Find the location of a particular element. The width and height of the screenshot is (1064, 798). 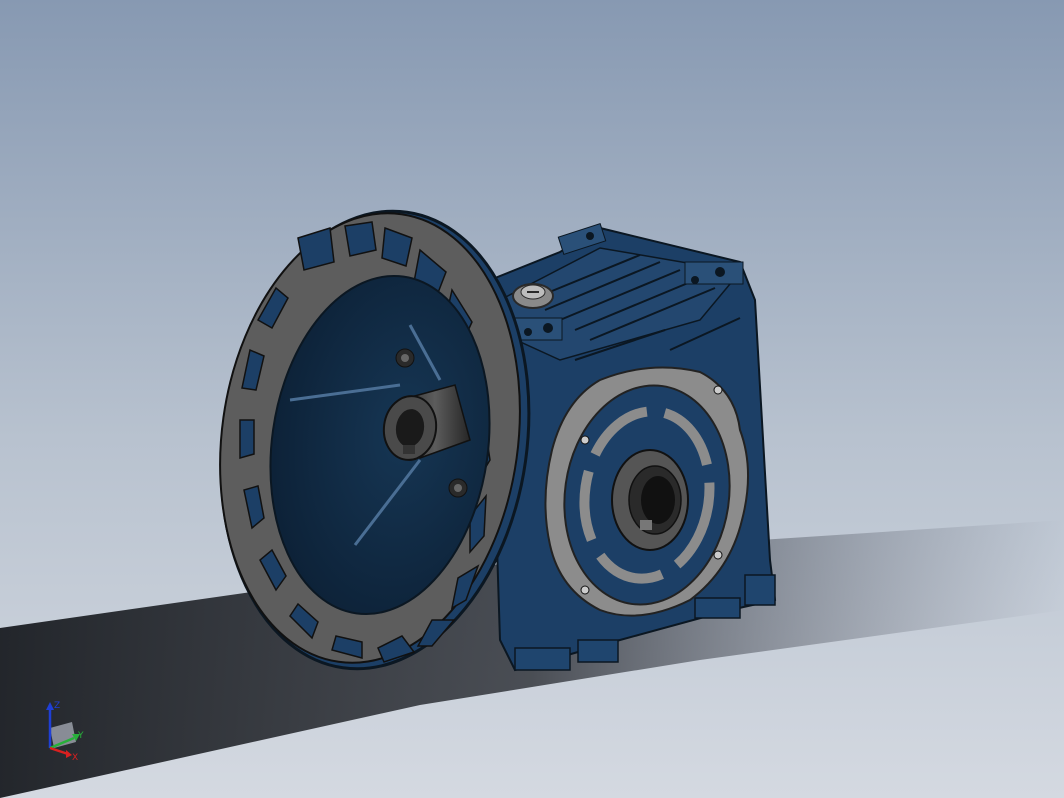

orientation-triad: Z Y X is located at coordinates (65, 730).